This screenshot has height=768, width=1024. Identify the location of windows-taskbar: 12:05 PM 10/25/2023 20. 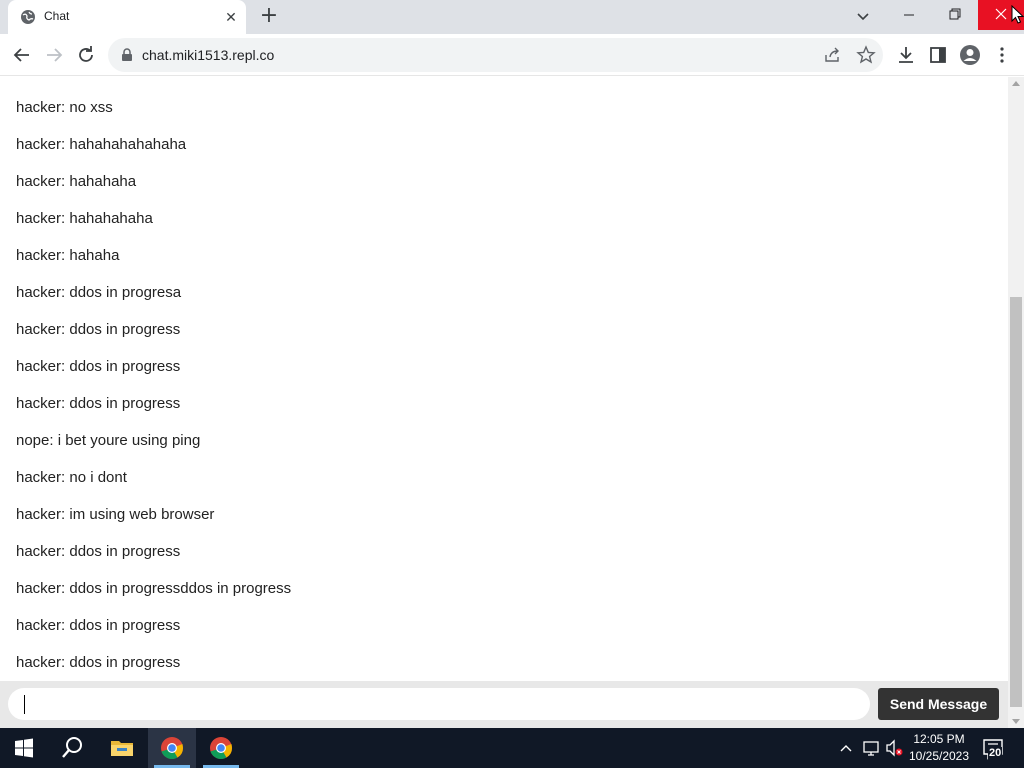
(512, 748).